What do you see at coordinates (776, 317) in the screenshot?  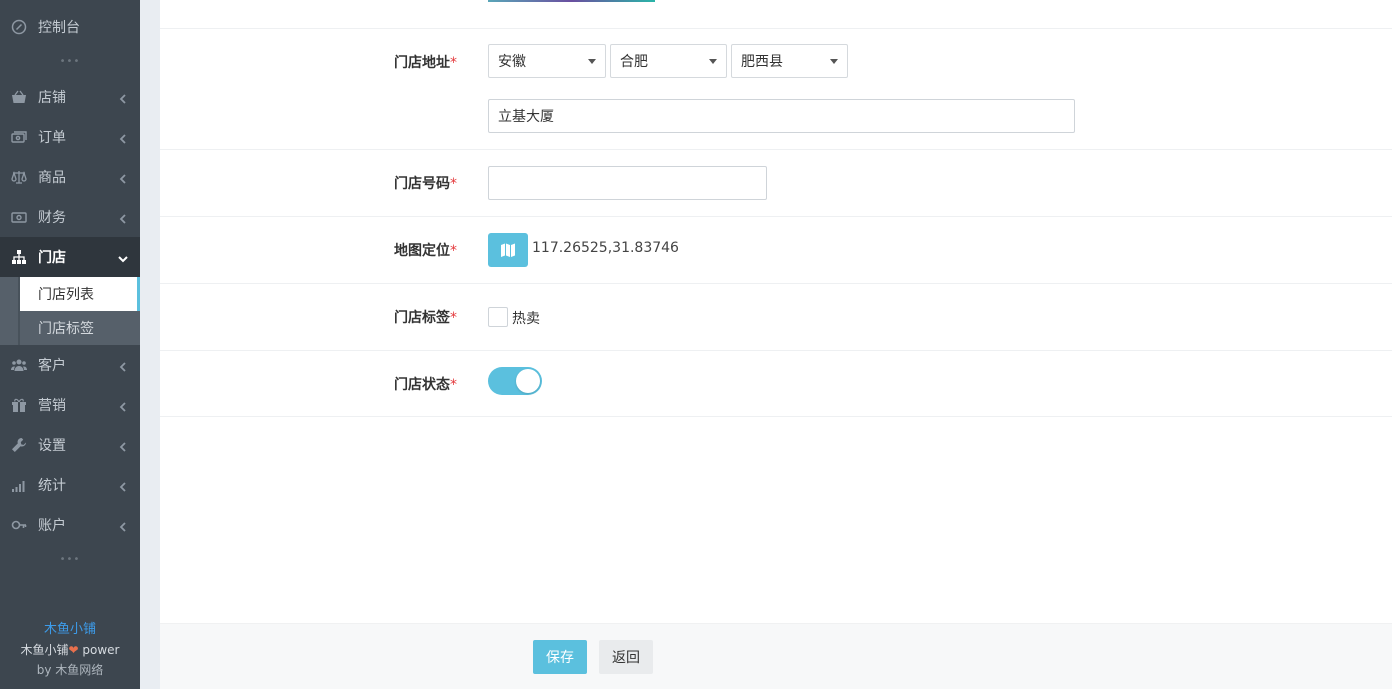 I see `form-row-tag: 门店标签*` at bounding box center [776, 317].